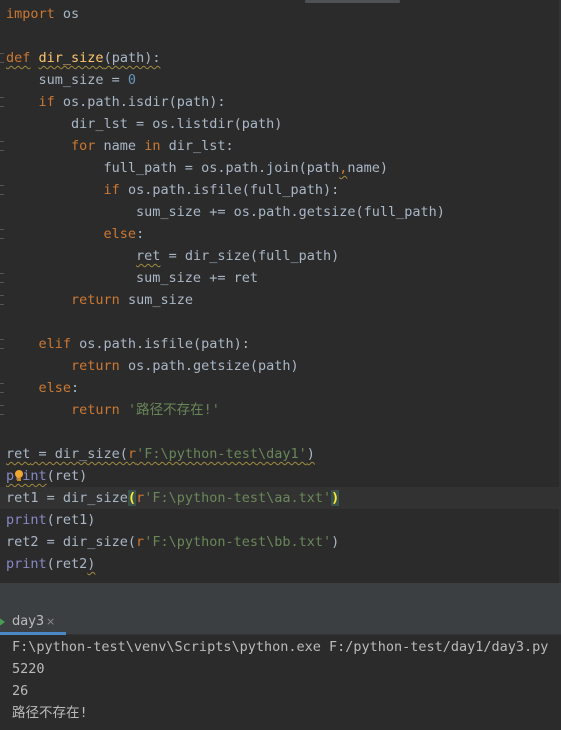  Describe the element at coordinates (279, 80) in the screenshot. I see `code-line: sum_size = 0` at that location.